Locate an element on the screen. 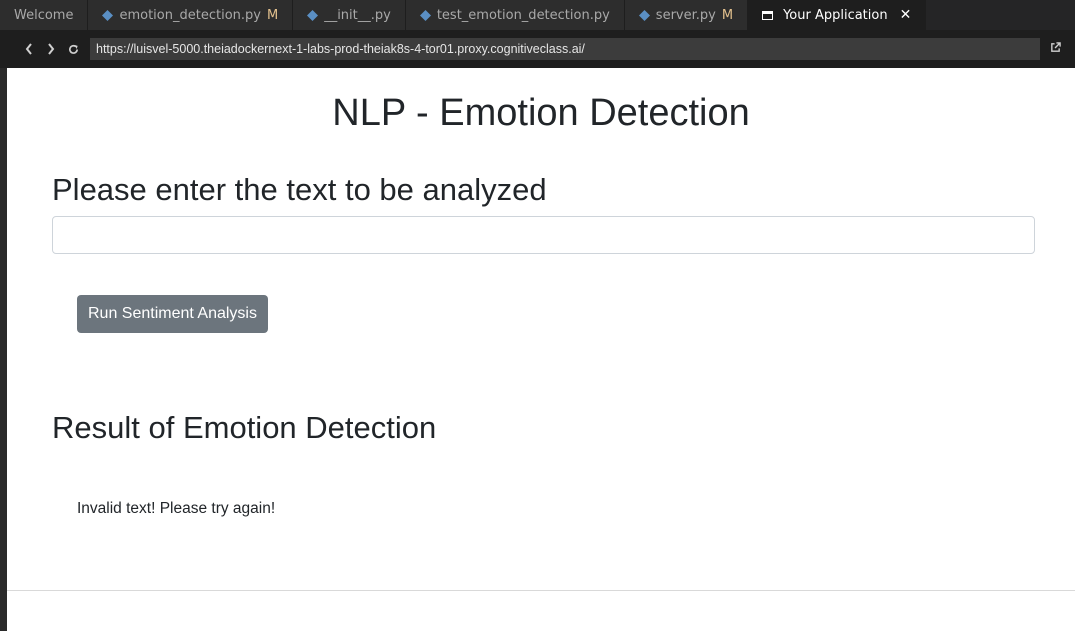 The image size is (1075, 631). tab-welcome: Welcome is located at coordinates (44, 15).